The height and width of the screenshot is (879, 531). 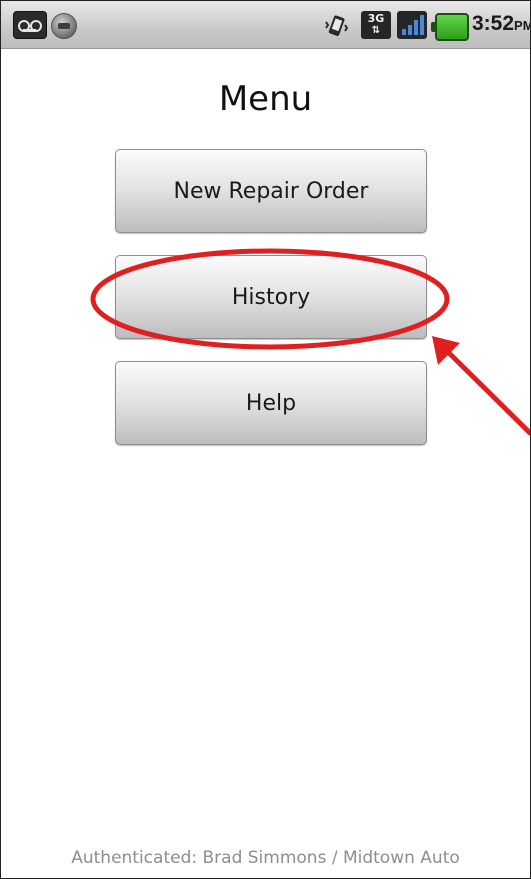 I want to click on data-arrows-icon: ⇅, so click(x=376, y=30).